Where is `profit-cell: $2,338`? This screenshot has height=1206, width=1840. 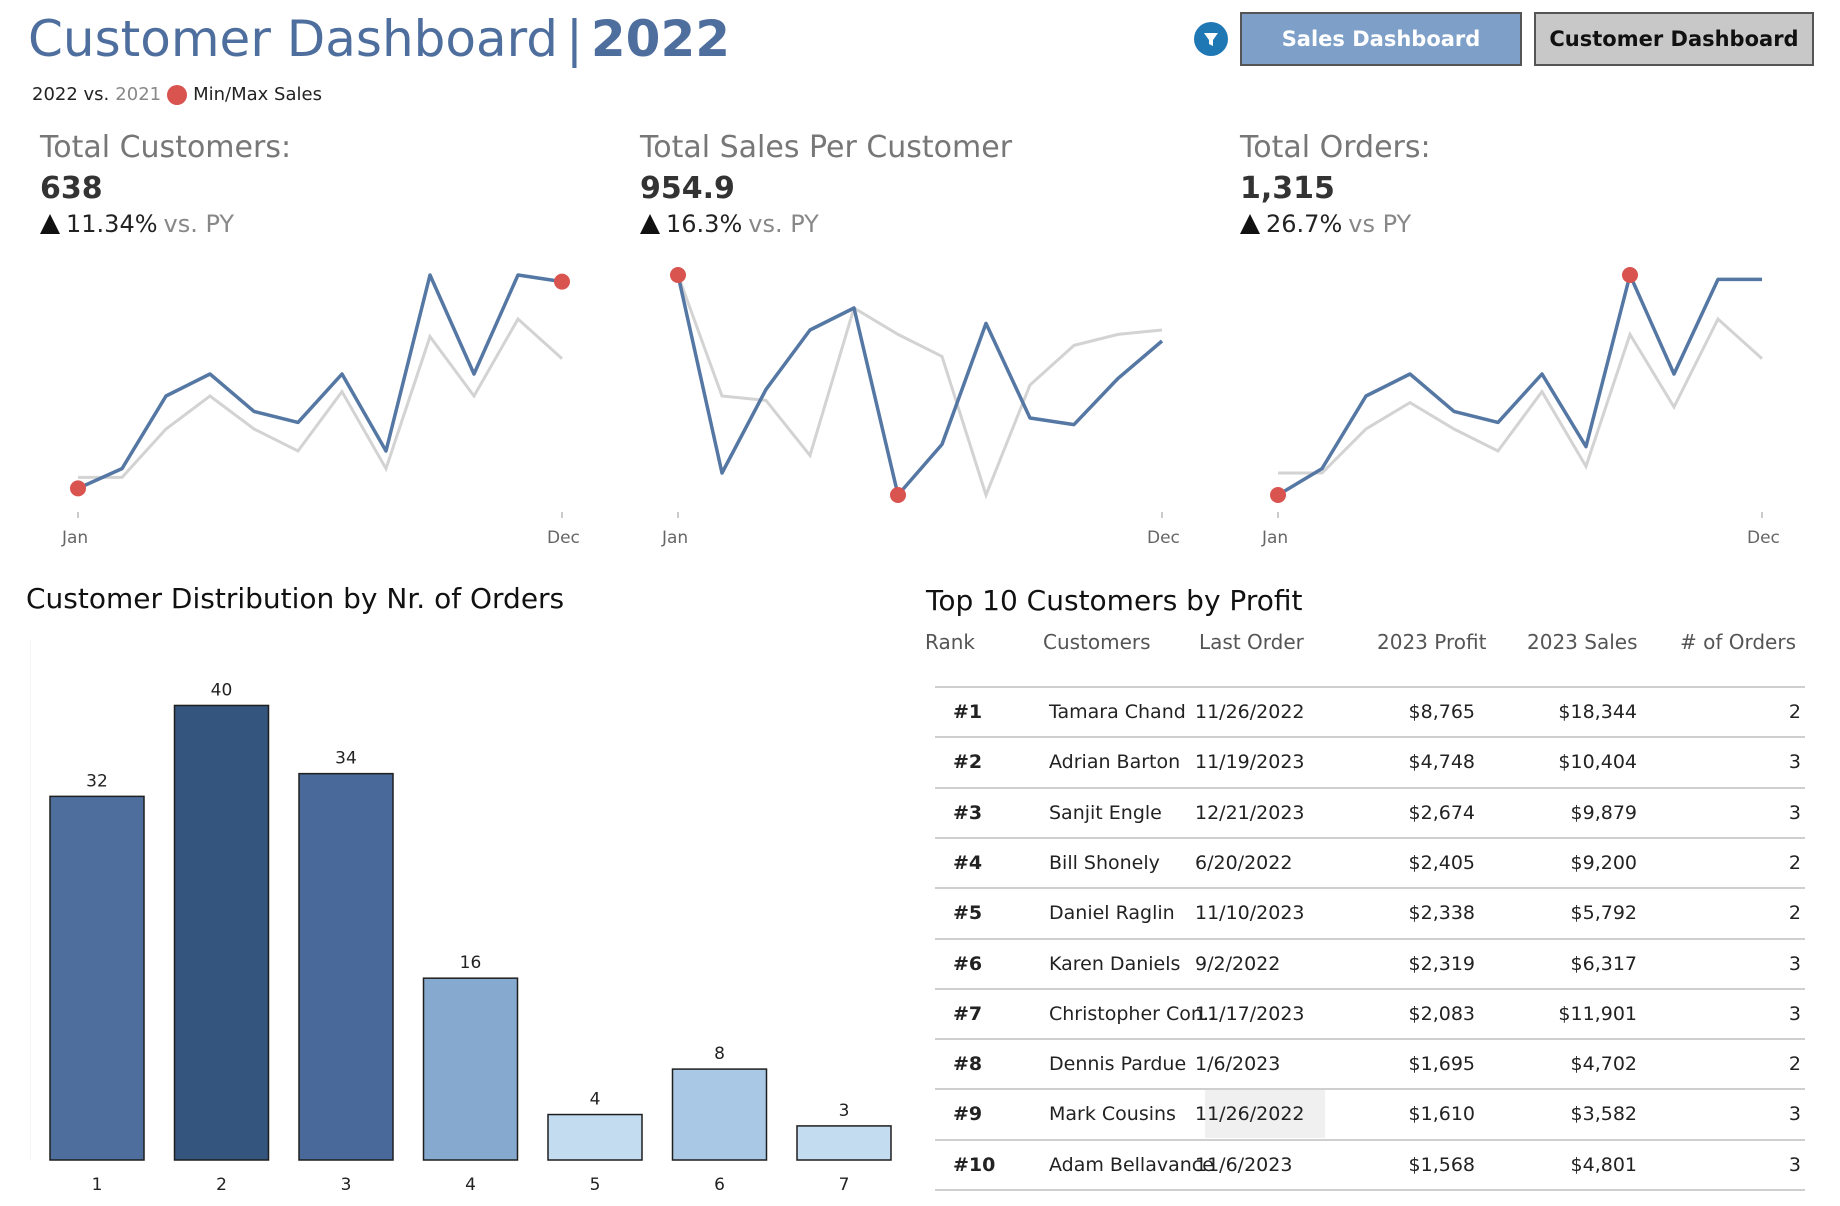 profit-cell: $2,338 is located at coordinates (1441, 913).